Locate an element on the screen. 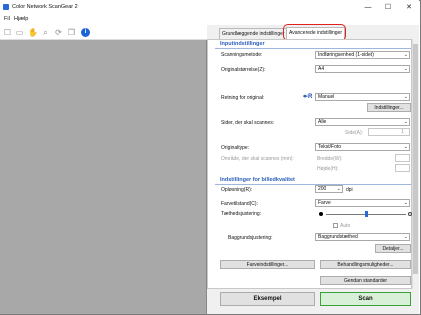  info-icon: i is located at coordinates (85, 32).